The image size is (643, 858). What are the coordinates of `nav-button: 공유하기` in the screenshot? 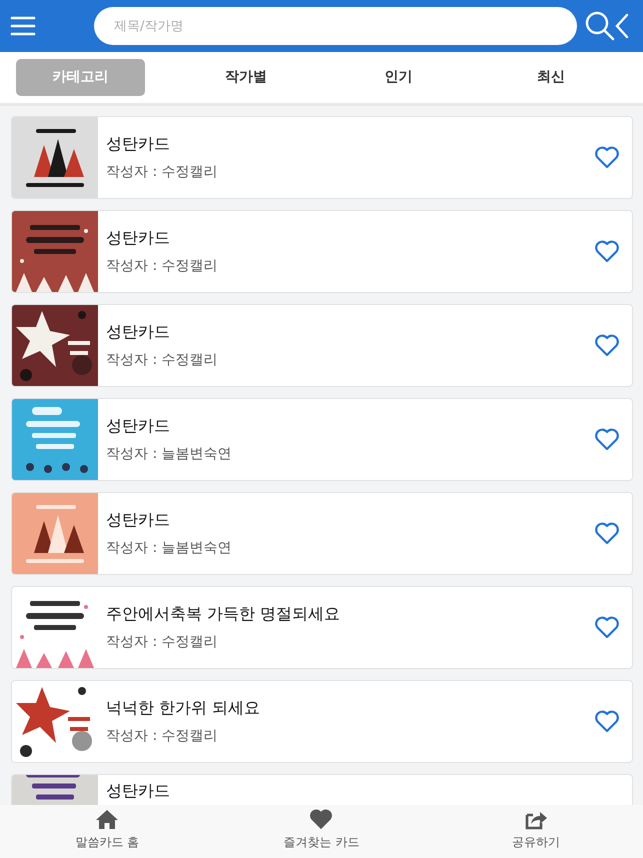 It's located at (535, 831).